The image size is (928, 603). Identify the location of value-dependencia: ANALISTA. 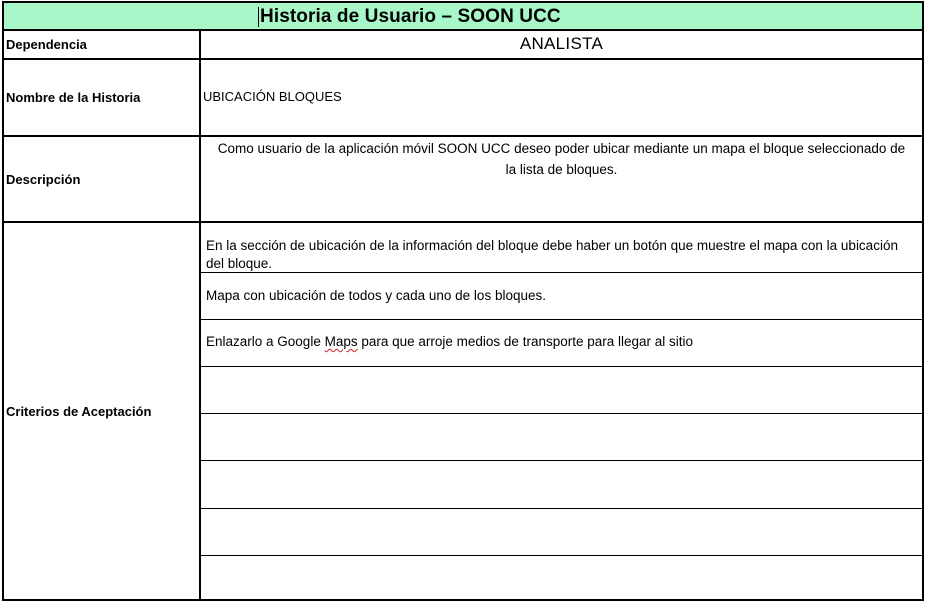
(561, 43).